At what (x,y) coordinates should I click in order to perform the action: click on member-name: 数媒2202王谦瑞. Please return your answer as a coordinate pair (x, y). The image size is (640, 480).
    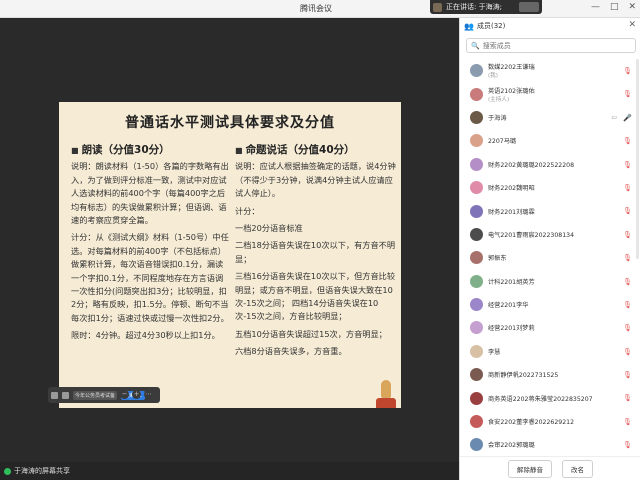
    Looking at the image, I should click on (511, 68).